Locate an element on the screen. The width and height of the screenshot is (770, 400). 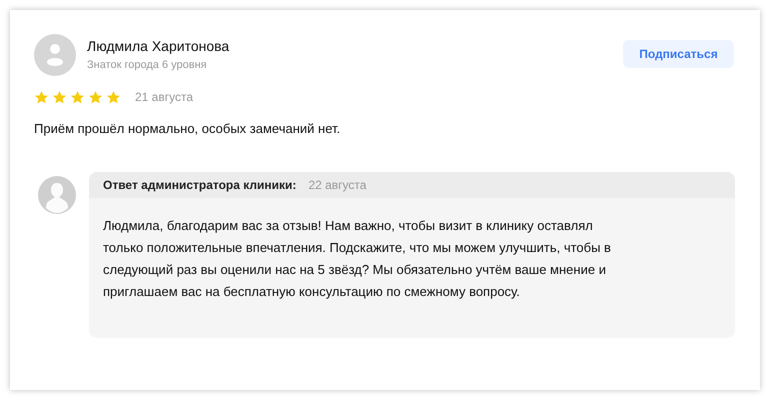
review-date: 21 августа is located at coordinates (164, 97).